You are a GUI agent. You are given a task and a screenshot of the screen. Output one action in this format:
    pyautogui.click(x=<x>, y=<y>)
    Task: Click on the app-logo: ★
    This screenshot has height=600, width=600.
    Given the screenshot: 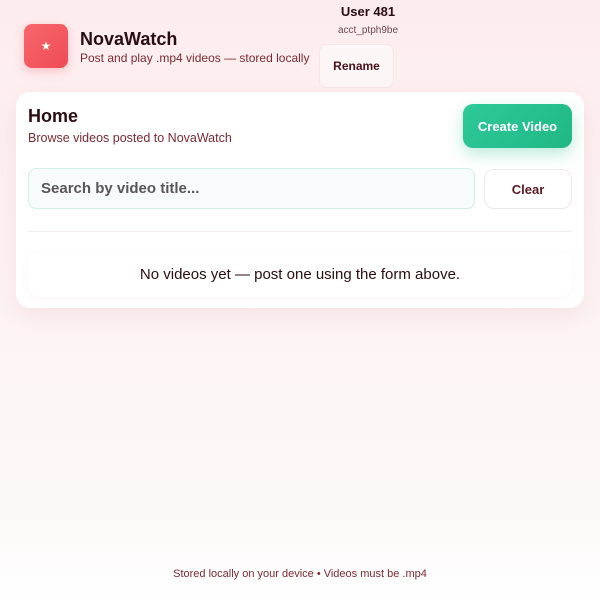 What is the action you would take?
    pyautogui.click(x=46, y=46)
    